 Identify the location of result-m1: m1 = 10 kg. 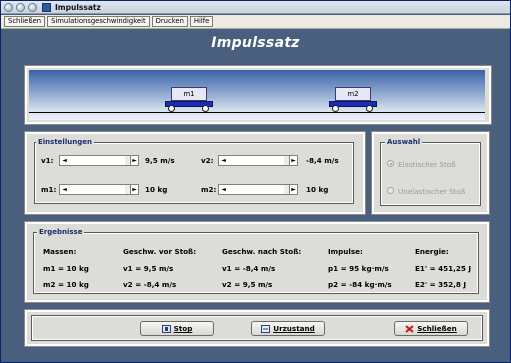
(66, 268).